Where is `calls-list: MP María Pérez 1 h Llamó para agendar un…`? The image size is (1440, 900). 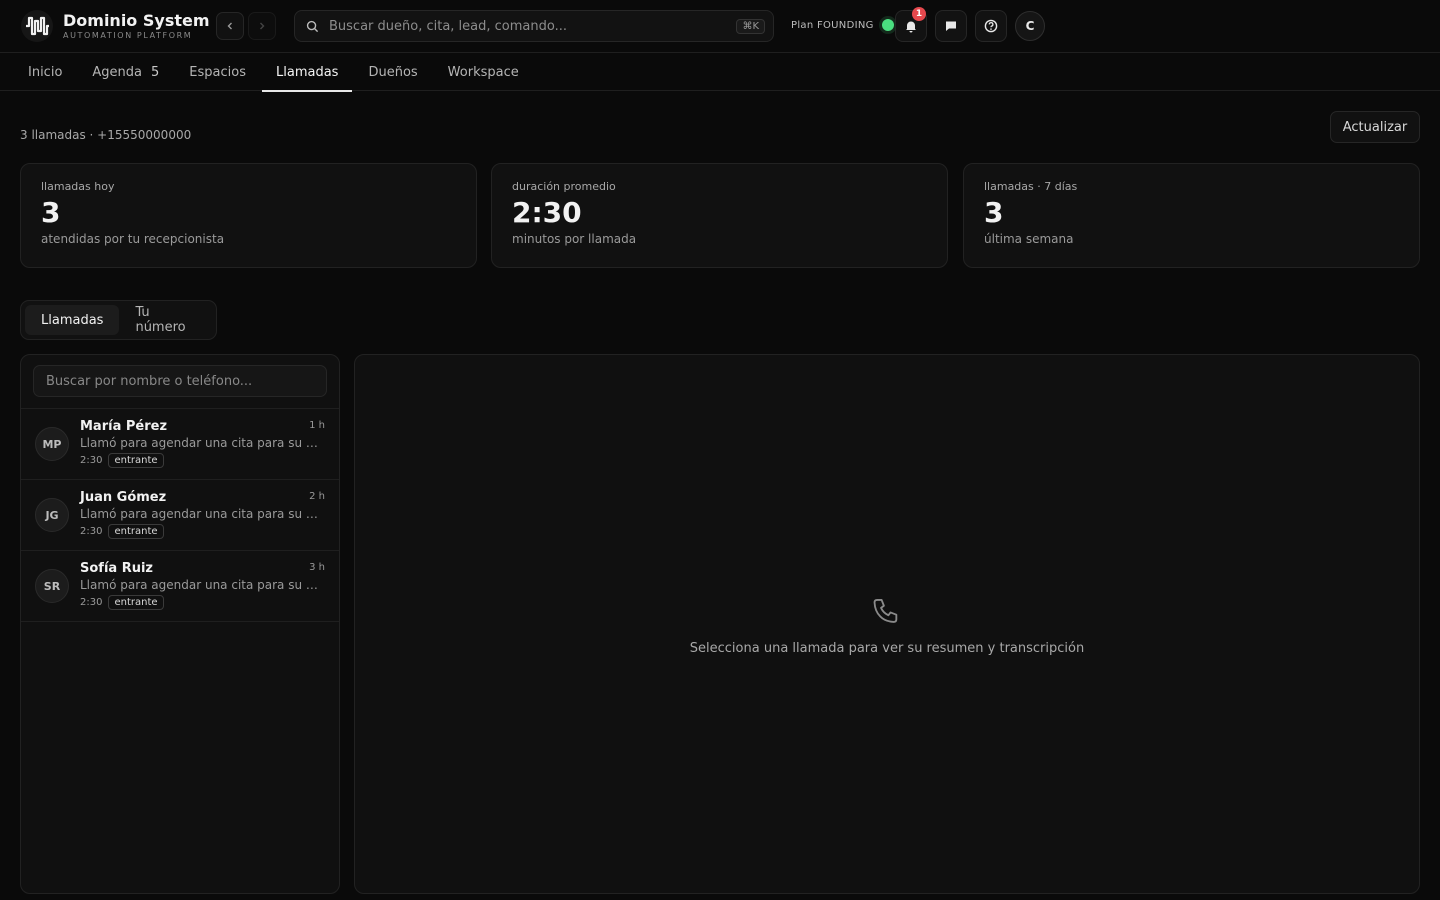 calls-list: MP María Pérez 1 h Llamó para agendar un… is located at coordinates (180, 515).